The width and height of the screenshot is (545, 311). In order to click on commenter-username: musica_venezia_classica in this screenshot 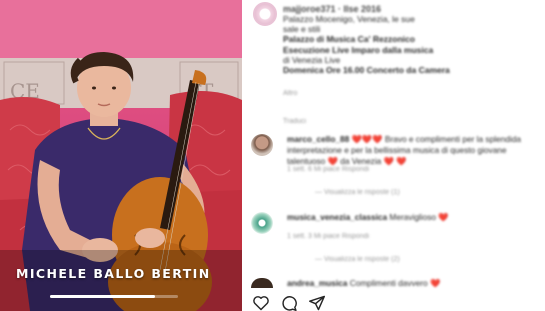, I will do `click(337, 217)`.